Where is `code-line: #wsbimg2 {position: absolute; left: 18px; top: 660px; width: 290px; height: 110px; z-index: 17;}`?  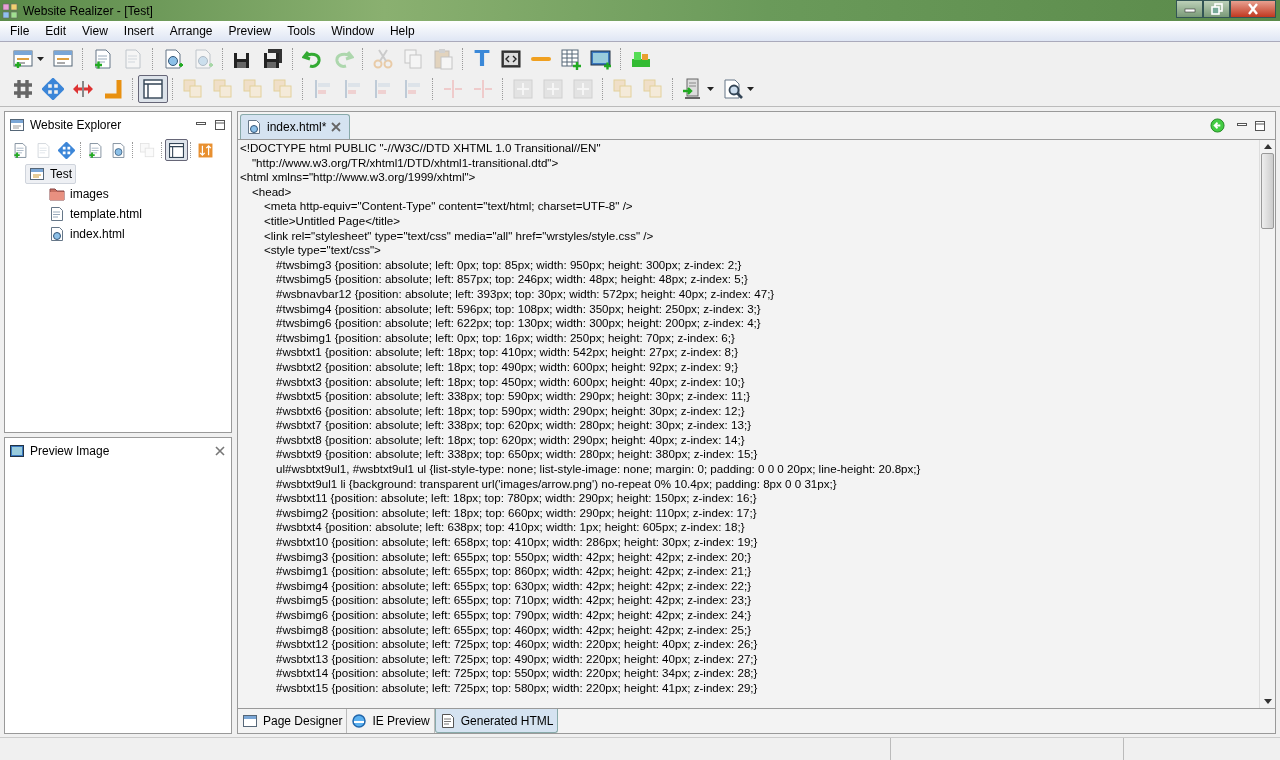
code-line: #wsbimg2 {position: absolute; left: 18px; top: 660px; width: 290px; height: 110px; z-index: 17;} is located at coordinates (516, 512).